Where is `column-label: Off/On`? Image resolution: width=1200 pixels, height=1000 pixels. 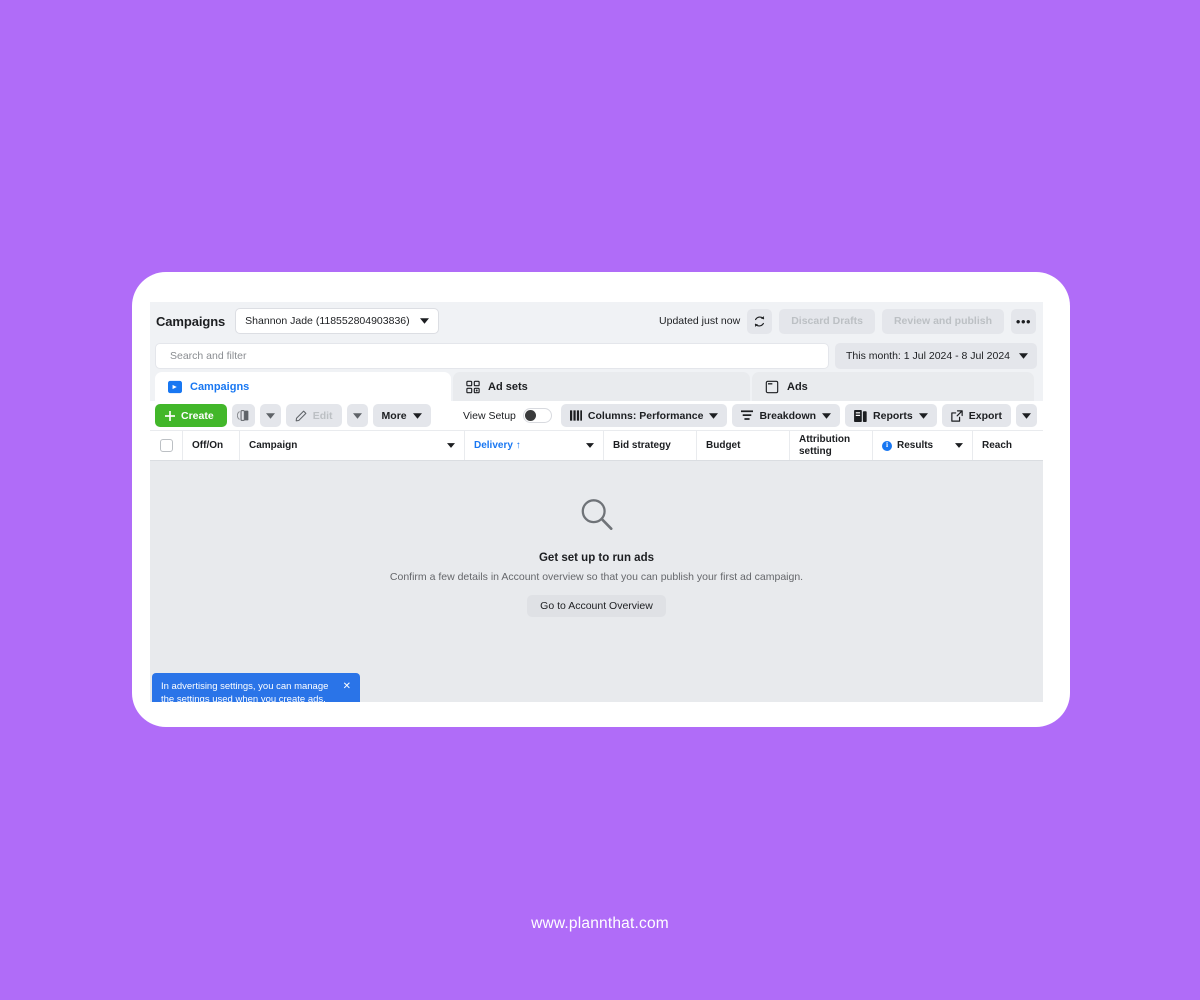
column-label: Off/On is located at coordinates (208, 445).